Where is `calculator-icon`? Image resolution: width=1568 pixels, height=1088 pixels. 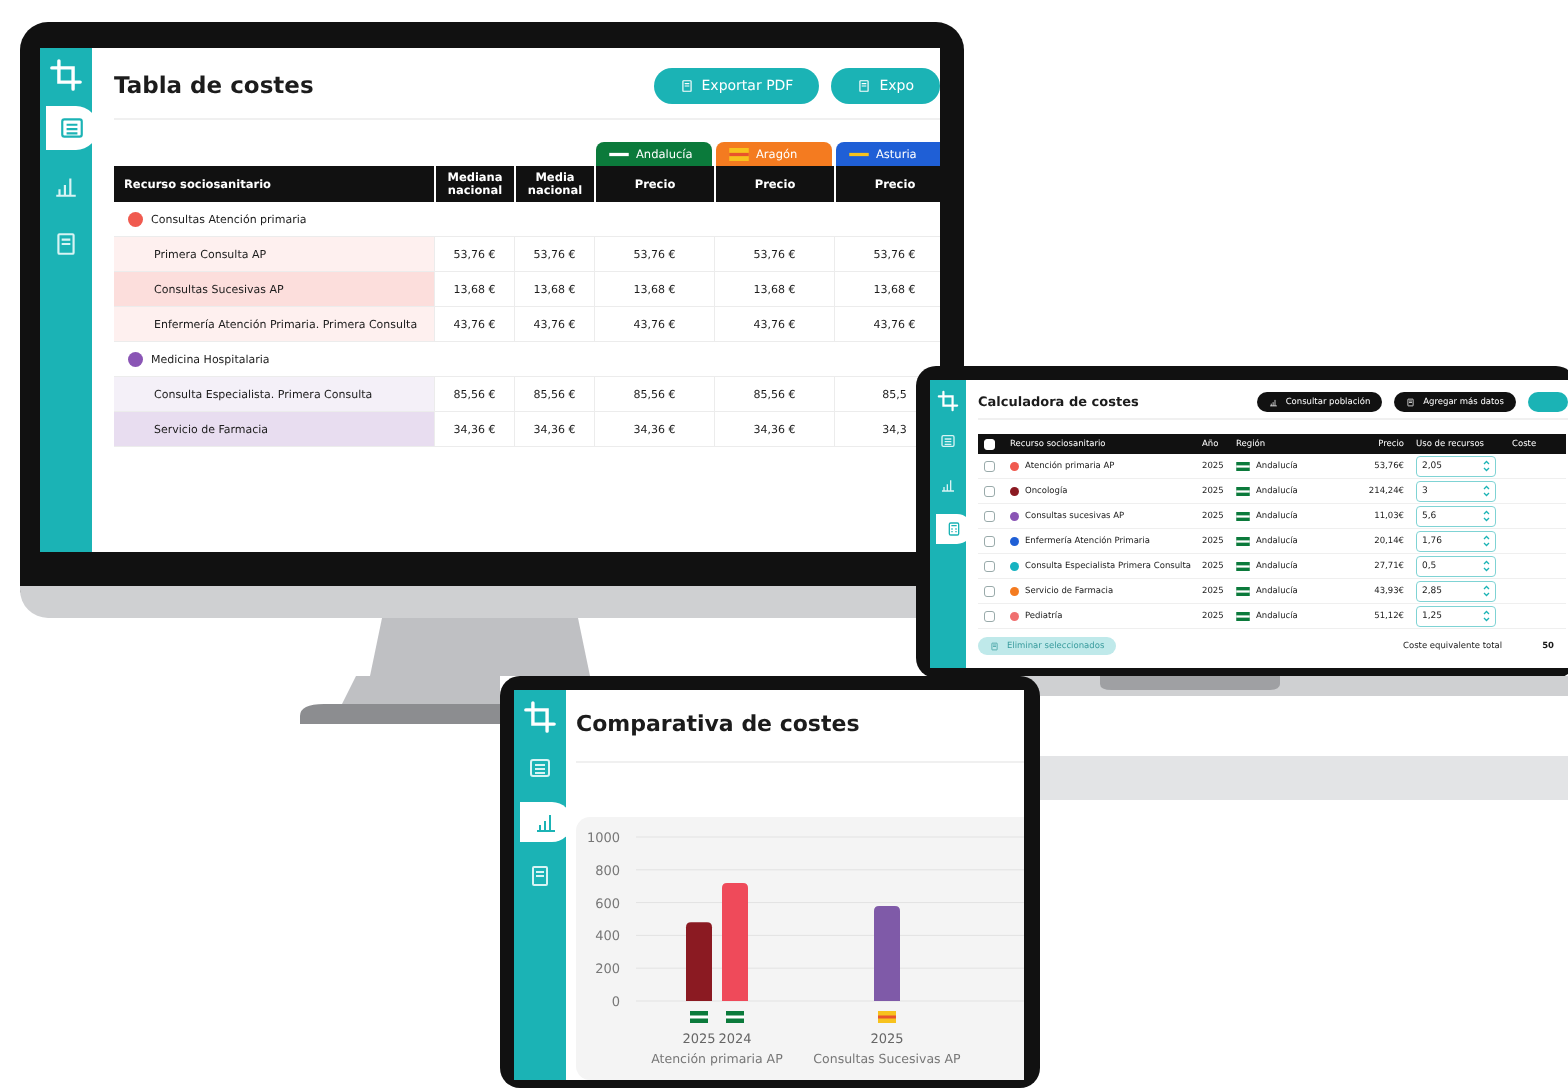 calculator-icon is located at coordinates (954, 529).